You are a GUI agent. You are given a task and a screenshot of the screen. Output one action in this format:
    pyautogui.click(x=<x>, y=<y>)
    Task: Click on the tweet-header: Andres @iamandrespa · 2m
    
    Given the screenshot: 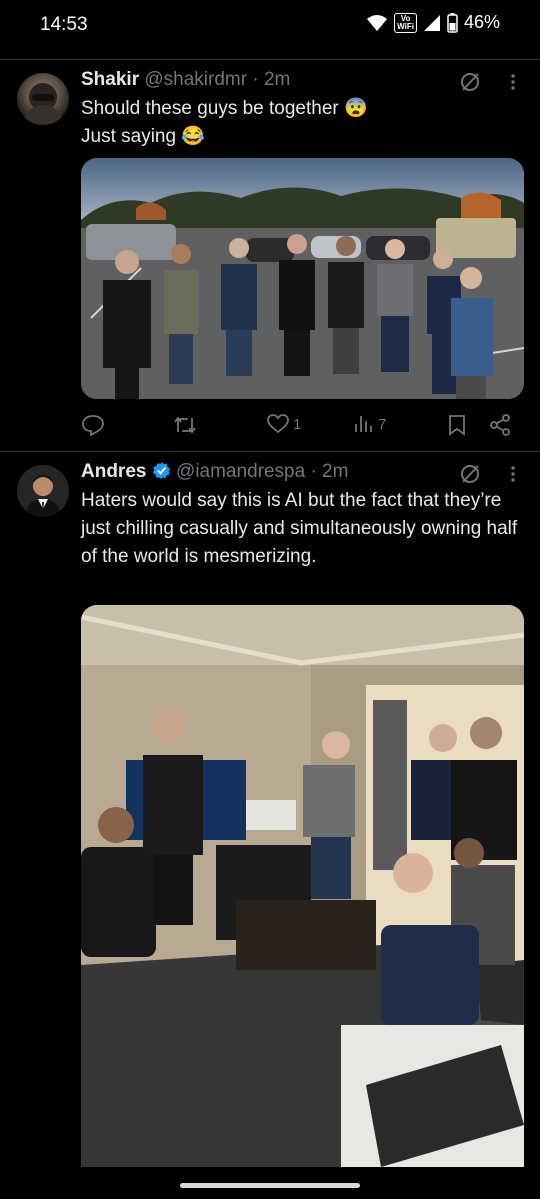 What is the action you would take?
    pyautogui.click(x=214, y=472)
    